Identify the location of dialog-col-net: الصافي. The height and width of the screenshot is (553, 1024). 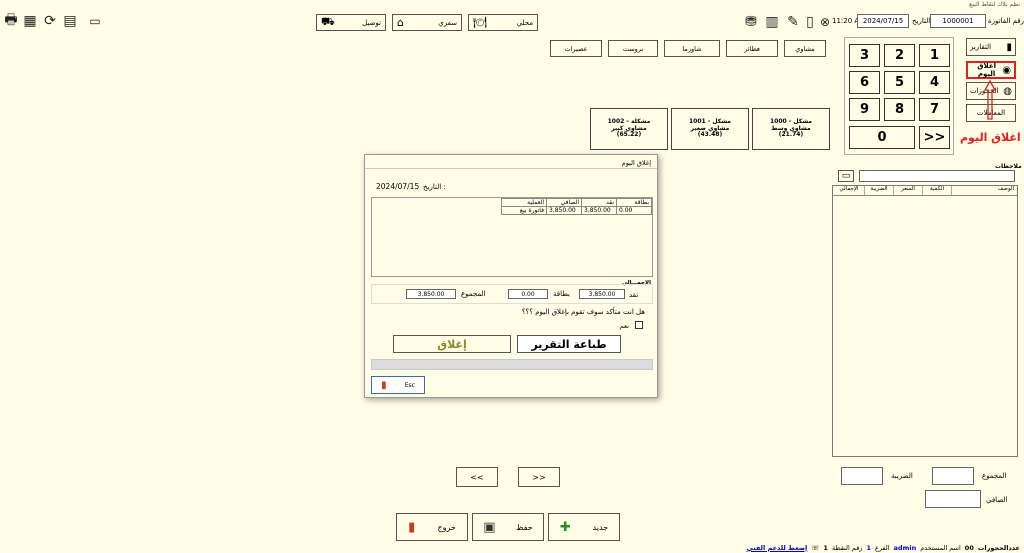
(564, 202).